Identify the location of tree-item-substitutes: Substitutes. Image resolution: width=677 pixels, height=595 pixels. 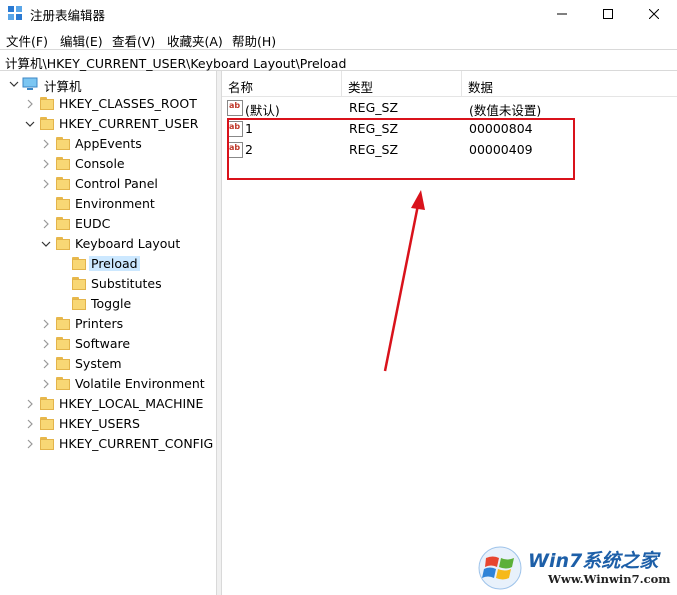
(108, 284).